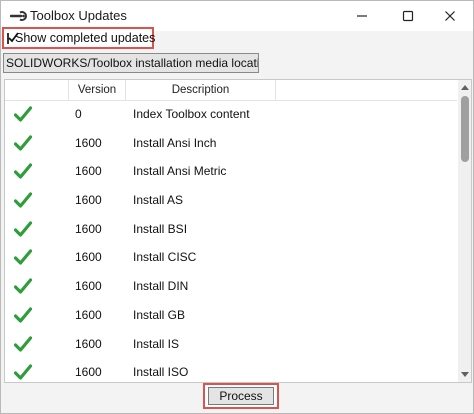 Image resolution: width=474 pixels, height=414 pixels. I want to click on wrench-icon, so click(18, 16).